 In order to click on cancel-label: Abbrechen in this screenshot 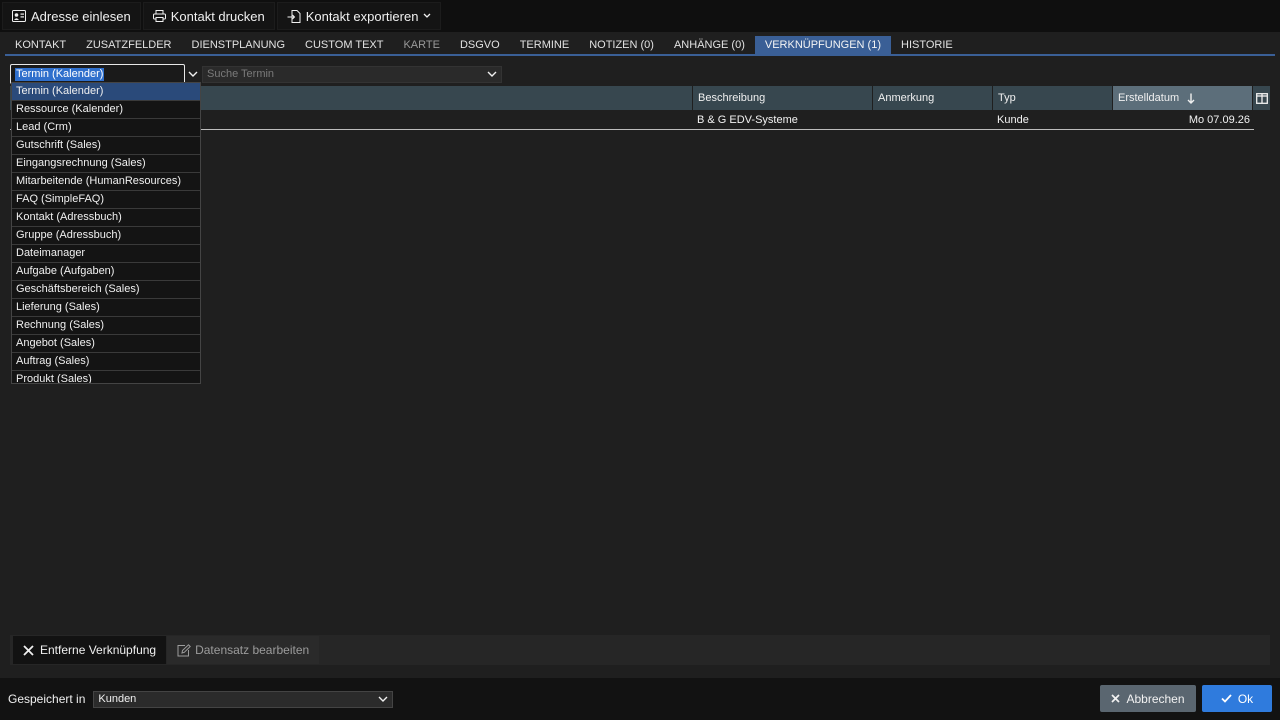, I will do `click(1155, 698)`.